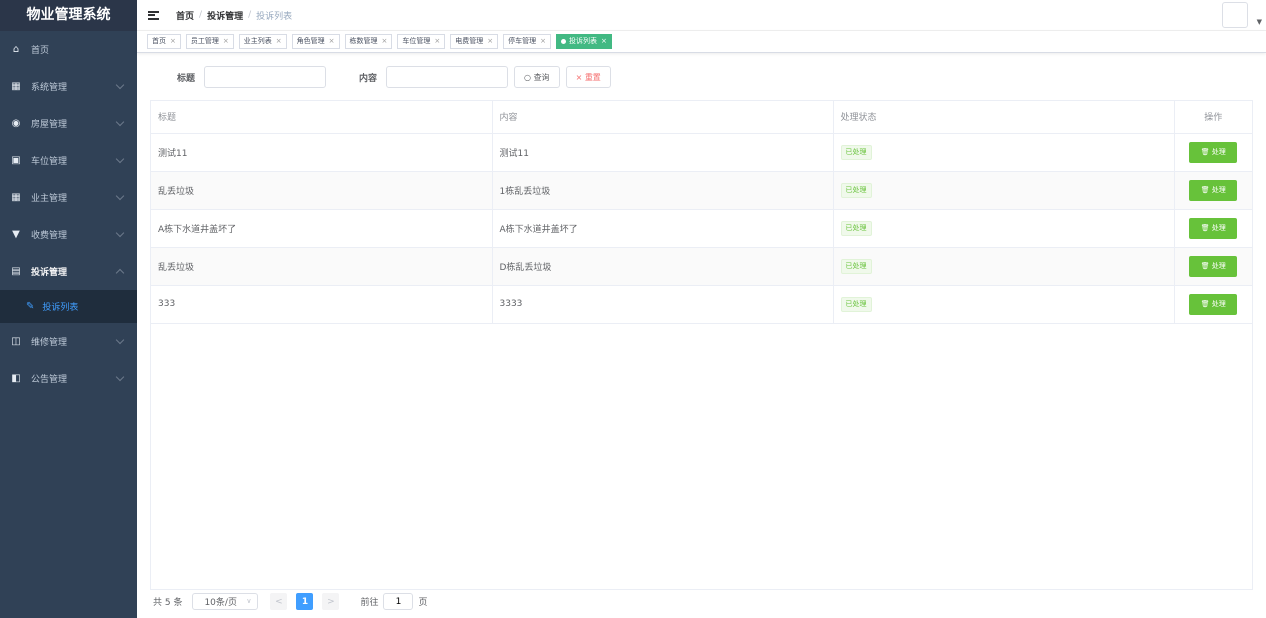 Image resolution: width=1266 pixels, height=618 pixels. Describe the element at coordinates (49, 236) in the screenshot. I see `sidebar-item-label: 收费管理` at that location.